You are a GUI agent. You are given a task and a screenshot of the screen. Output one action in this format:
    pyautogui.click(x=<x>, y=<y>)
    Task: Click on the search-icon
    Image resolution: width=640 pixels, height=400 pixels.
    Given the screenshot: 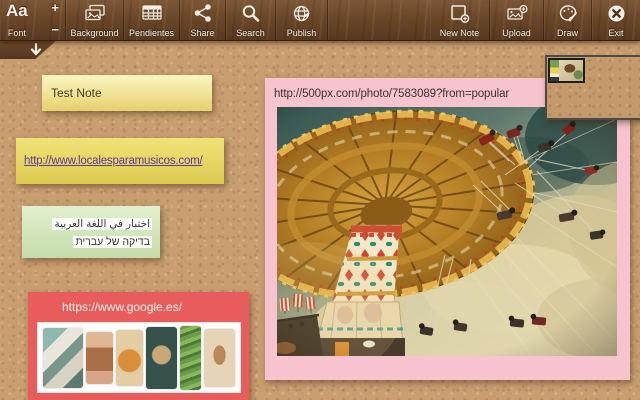 What is the action you would take?
    pyautogui.click(x=250, y=13)
    